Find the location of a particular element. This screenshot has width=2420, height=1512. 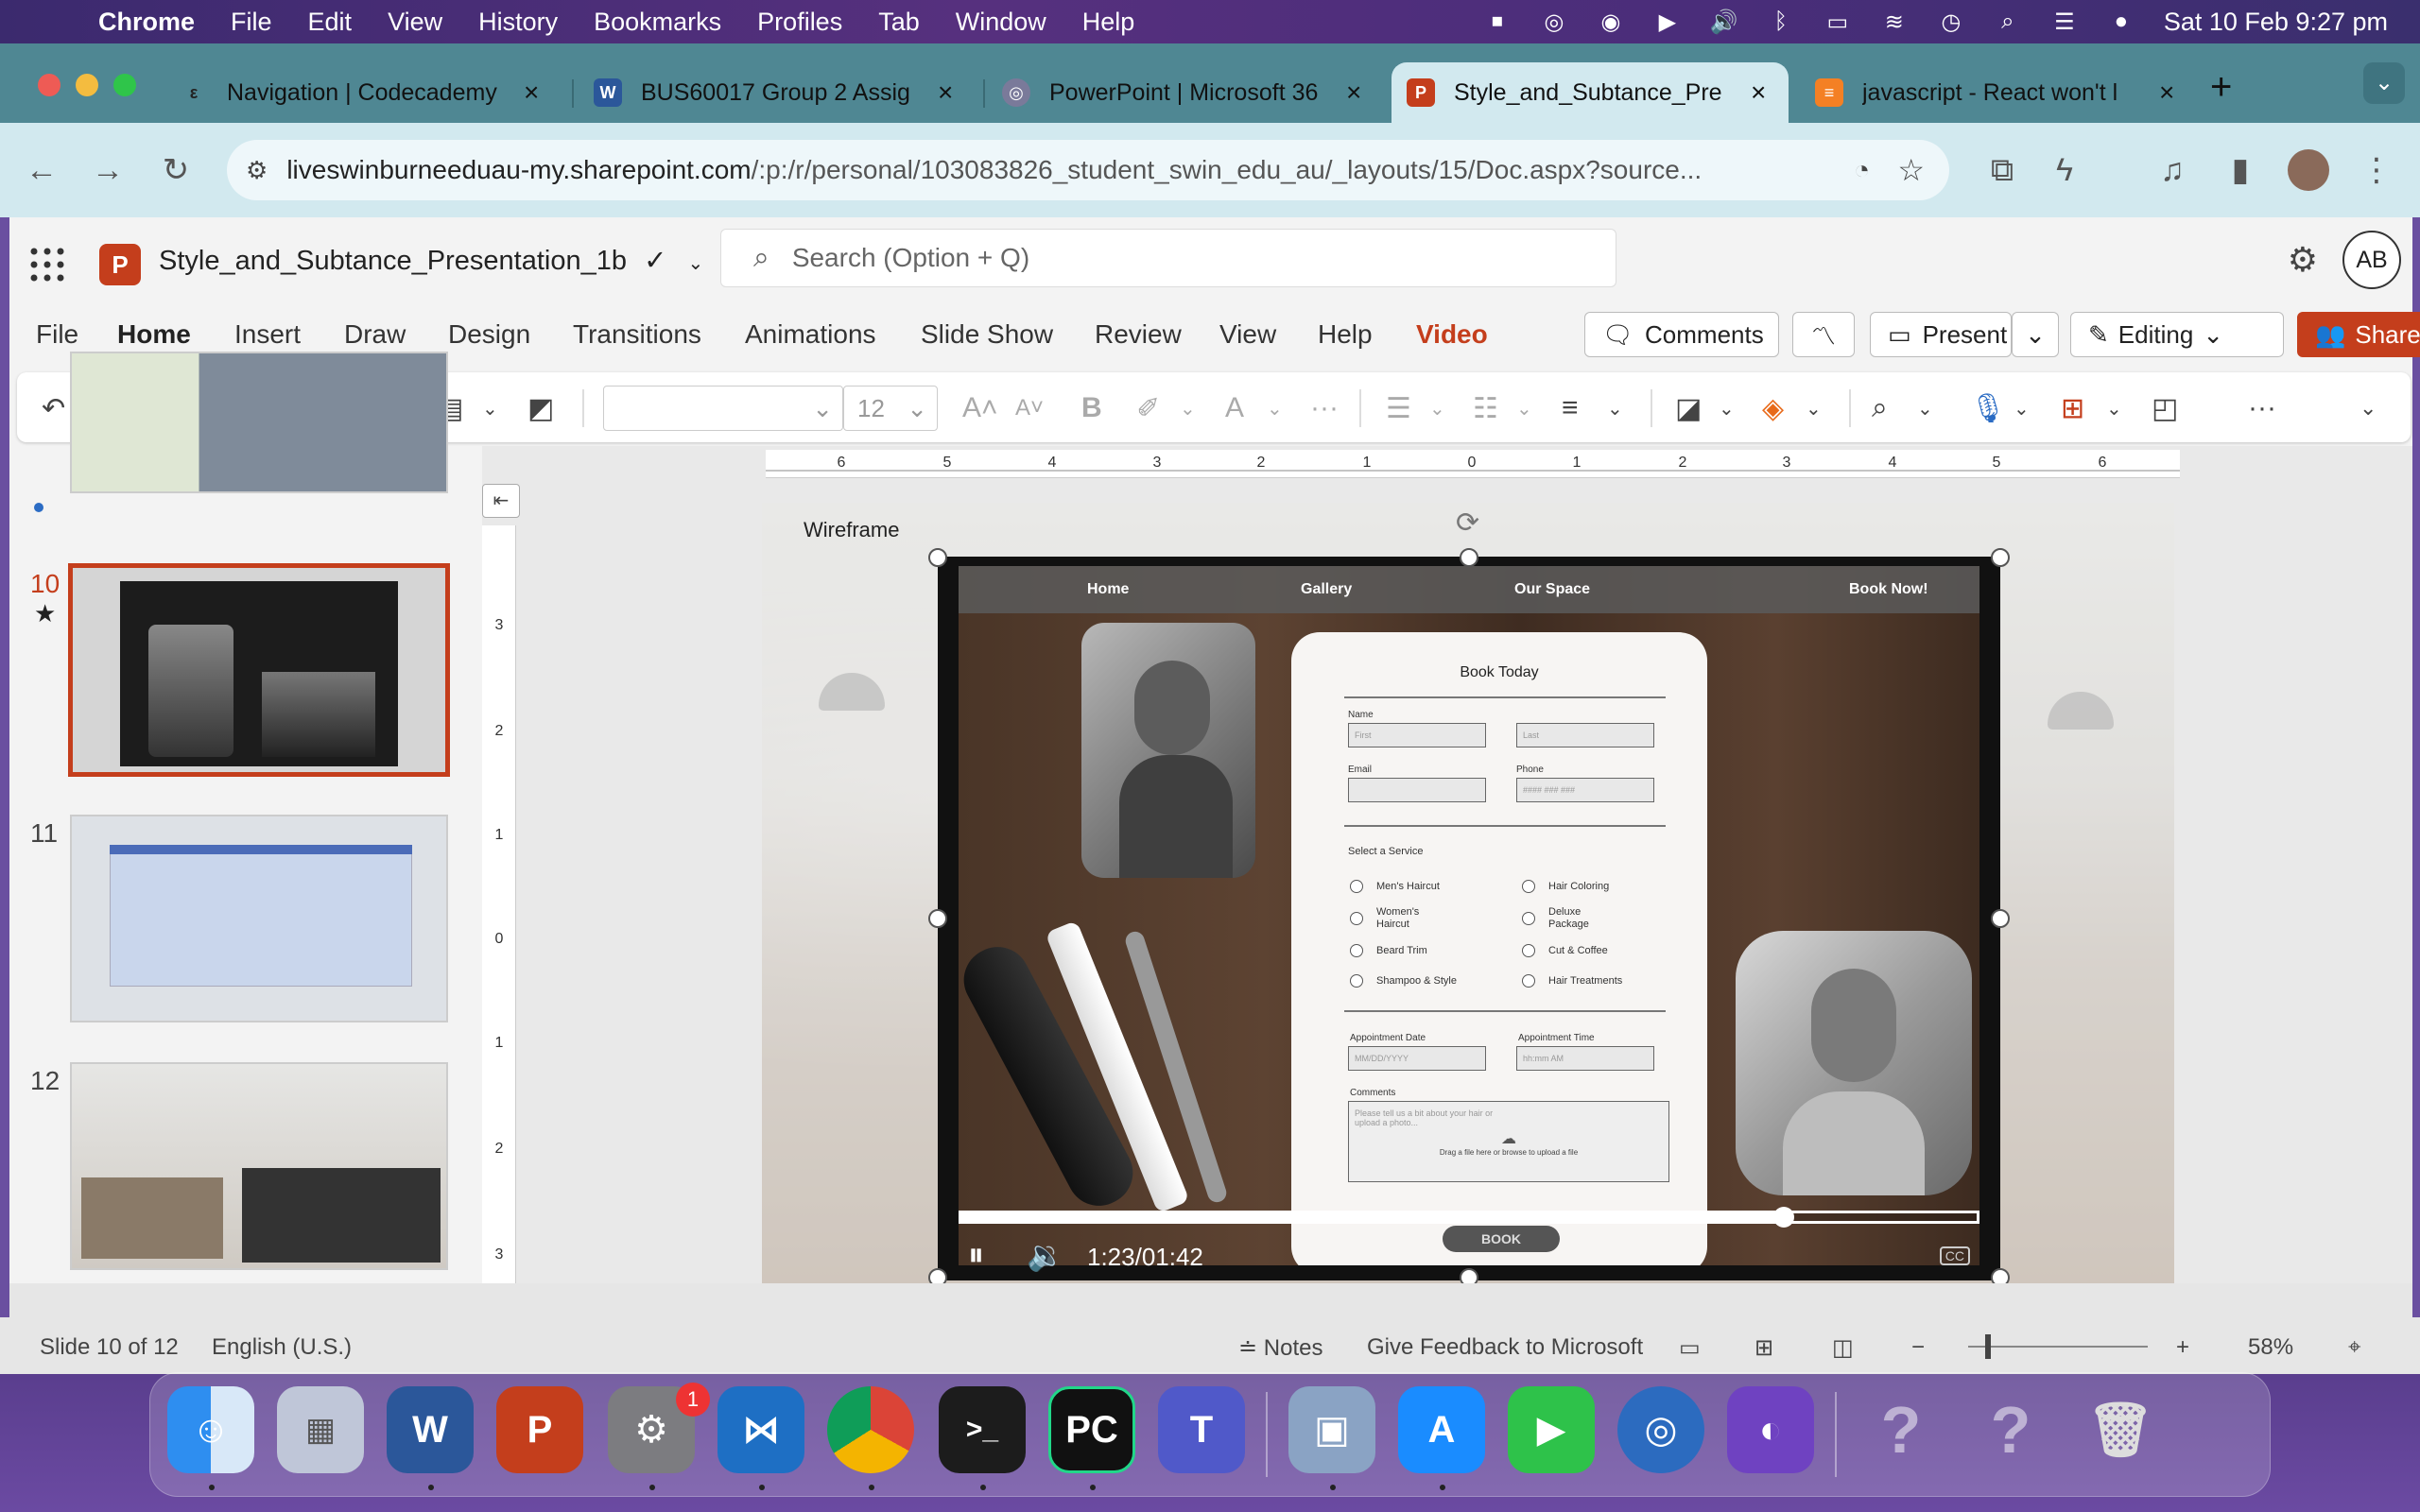

tab-animations: Animations is located at coordinates (810, 334).